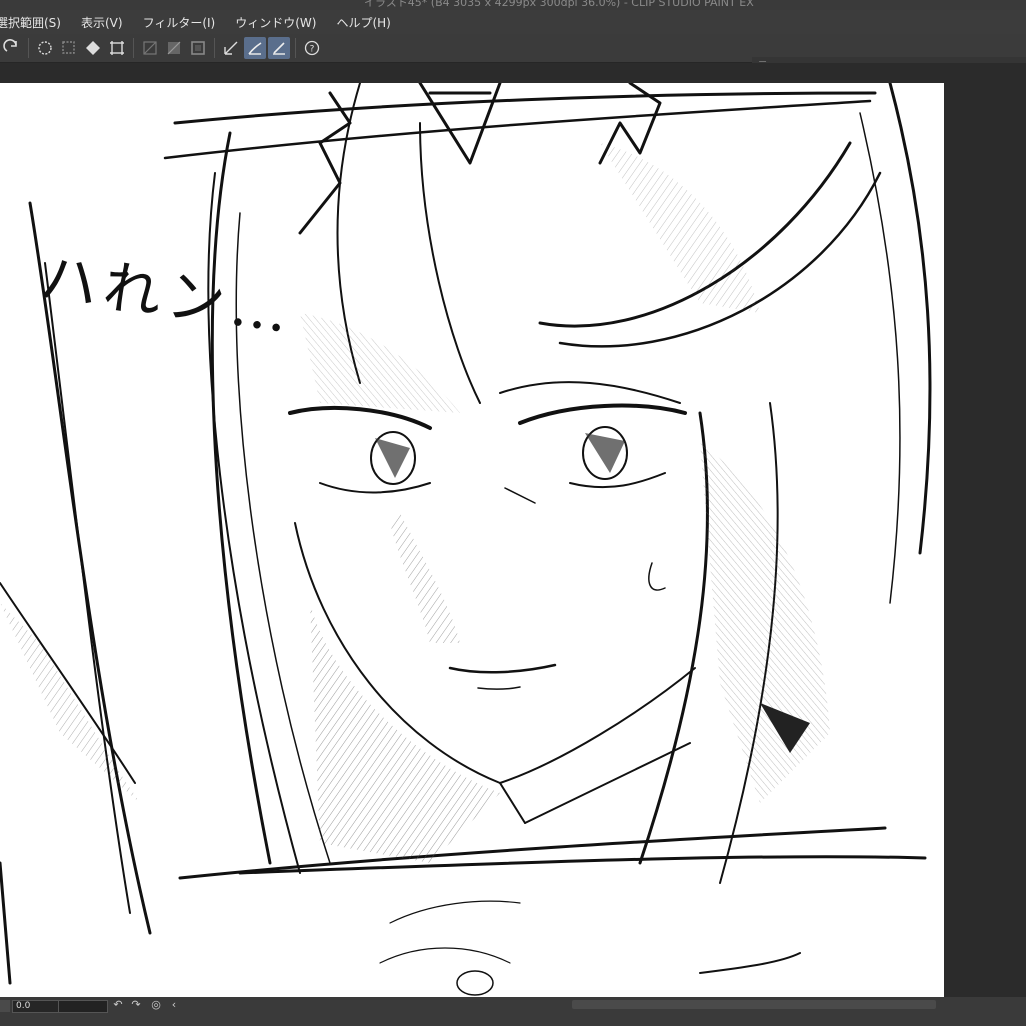 This screenshot has width=1026, height=1026. What do you see at coordinates (35, 22) in the screenshot?
I see `menu-selection: 選択範囲(S)` at bounding box center [35, 22].